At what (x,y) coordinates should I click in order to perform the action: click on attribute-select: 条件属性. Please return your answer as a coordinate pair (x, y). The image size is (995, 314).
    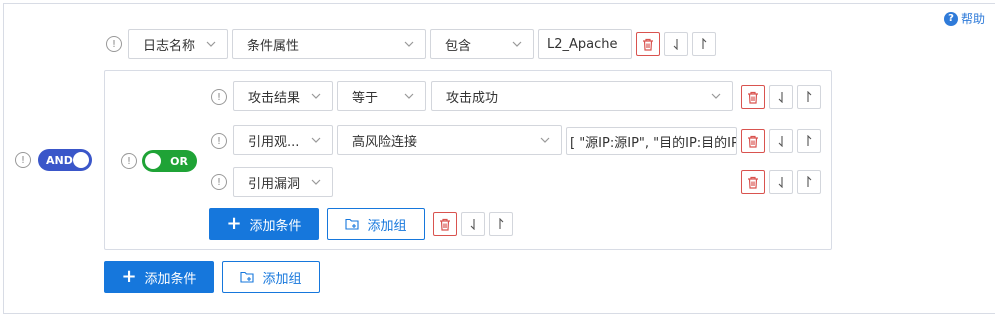
    Looking at the image, I should click on (329, 44).